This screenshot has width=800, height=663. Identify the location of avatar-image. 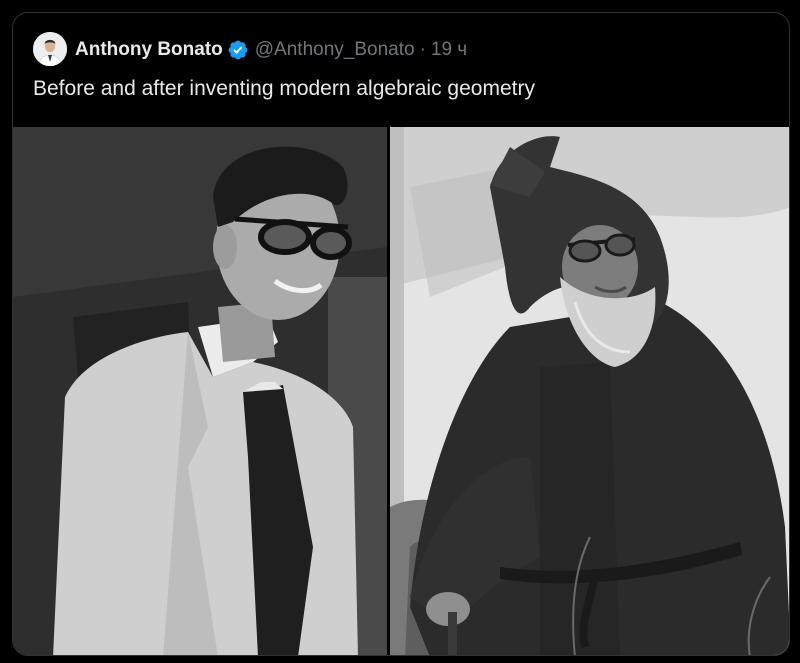
(50, 49).